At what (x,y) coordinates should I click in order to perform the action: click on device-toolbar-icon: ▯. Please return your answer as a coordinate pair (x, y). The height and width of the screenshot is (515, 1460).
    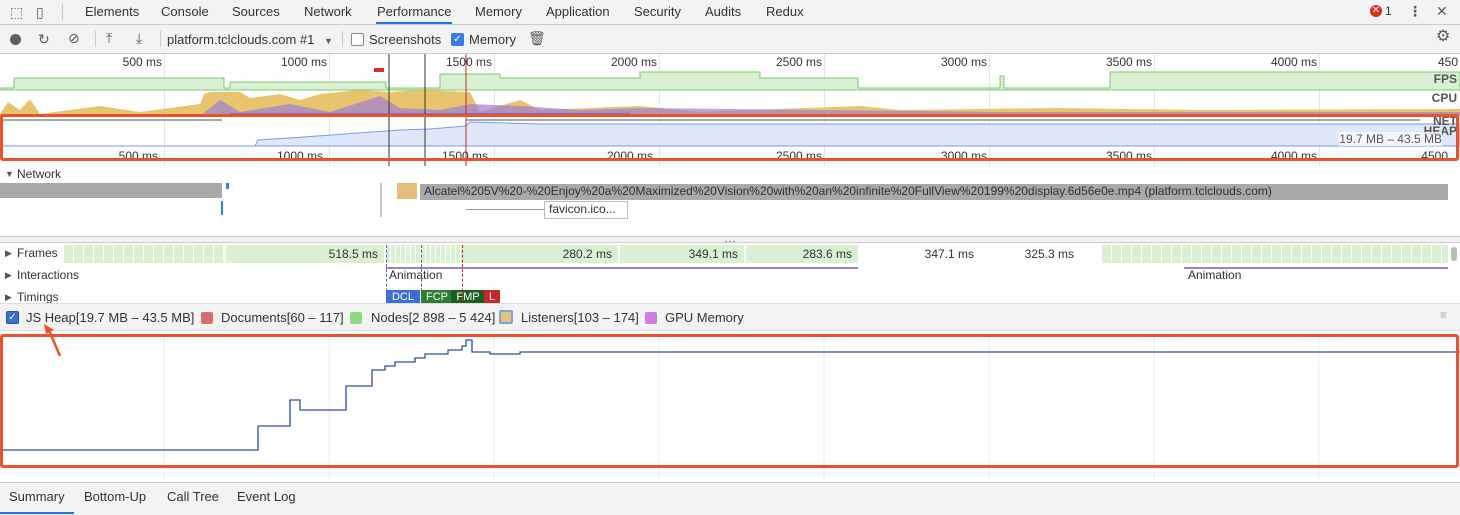
    Looking at the image, I should click on (40, 12).